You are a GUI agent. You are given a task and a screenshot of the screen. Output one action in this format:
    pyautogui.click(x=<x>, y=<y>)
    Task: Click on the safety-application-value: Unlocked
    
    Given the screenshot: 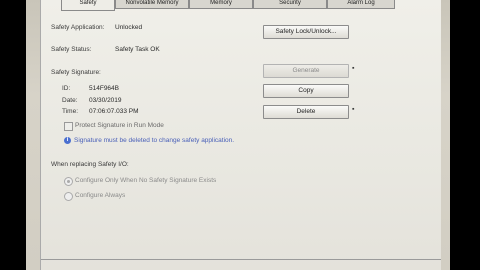 What is the action you would take?
    pyautogui.click(x=129, y=27)
    